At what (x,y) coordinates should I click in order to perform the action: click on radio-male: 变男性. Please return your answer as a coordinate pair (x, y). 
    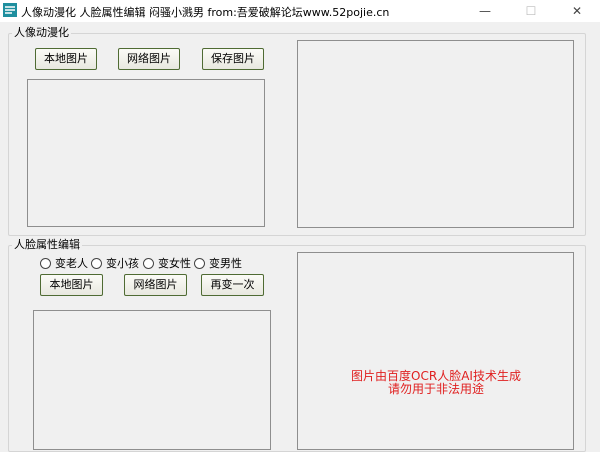
    Looking at the image, I should click on (218, 263).